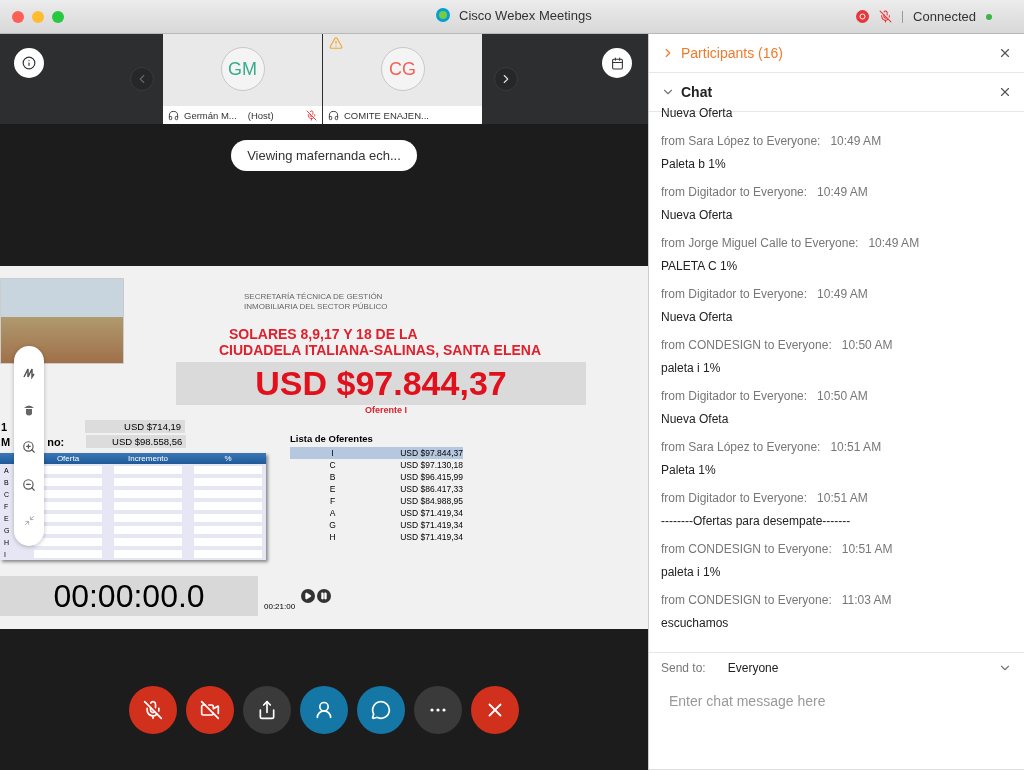 This screenshot has width=1024, height=770. I want to click on organization-name: SECRETARÍA TÉCNICA DE GESTIÓN INMOBILIARIA DEL SECTOR PÚBLICO, so click(316, 302).